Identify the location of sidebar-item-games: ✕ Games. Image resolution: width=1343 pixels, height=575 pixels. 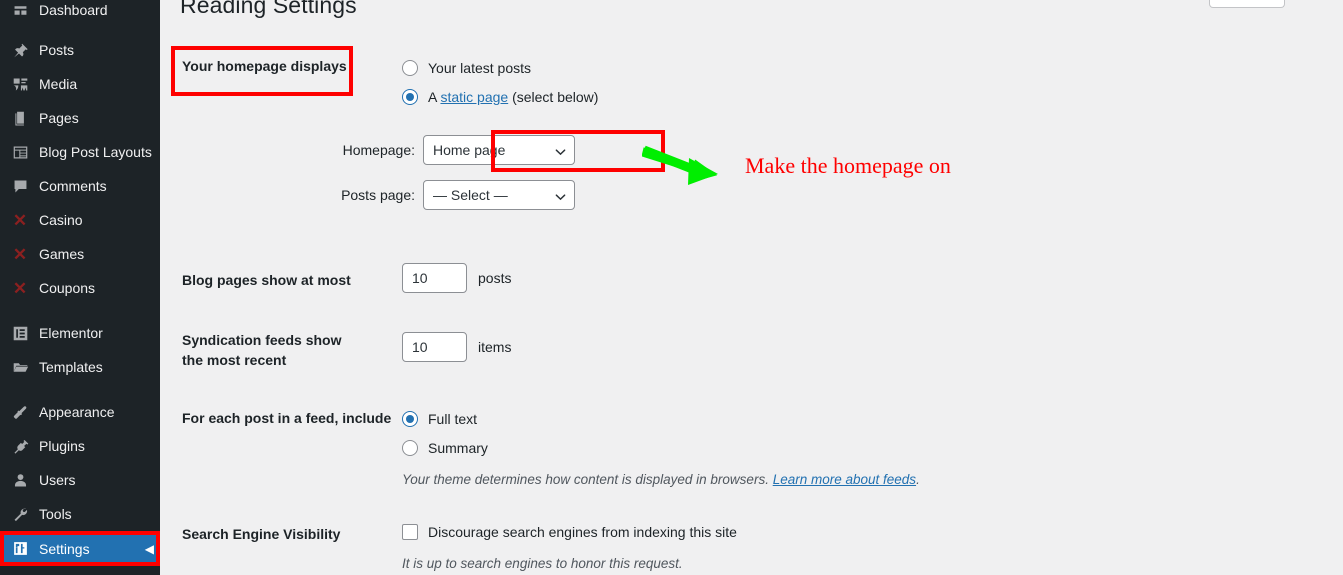
(80, 254).